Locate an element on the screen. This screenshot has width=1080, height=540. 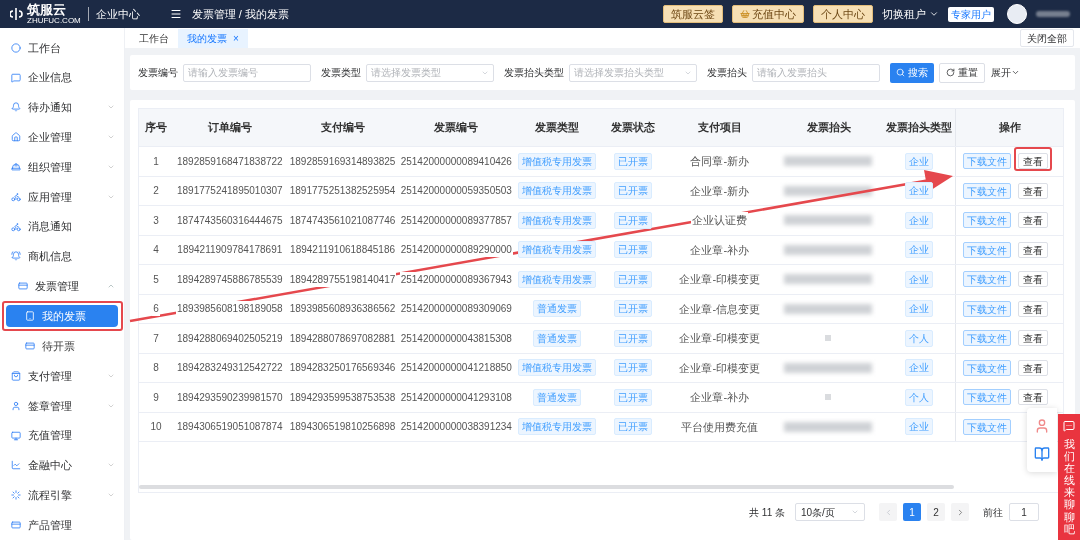
table-cell: 平台使用费充值 is located at coordinates (720, 426).